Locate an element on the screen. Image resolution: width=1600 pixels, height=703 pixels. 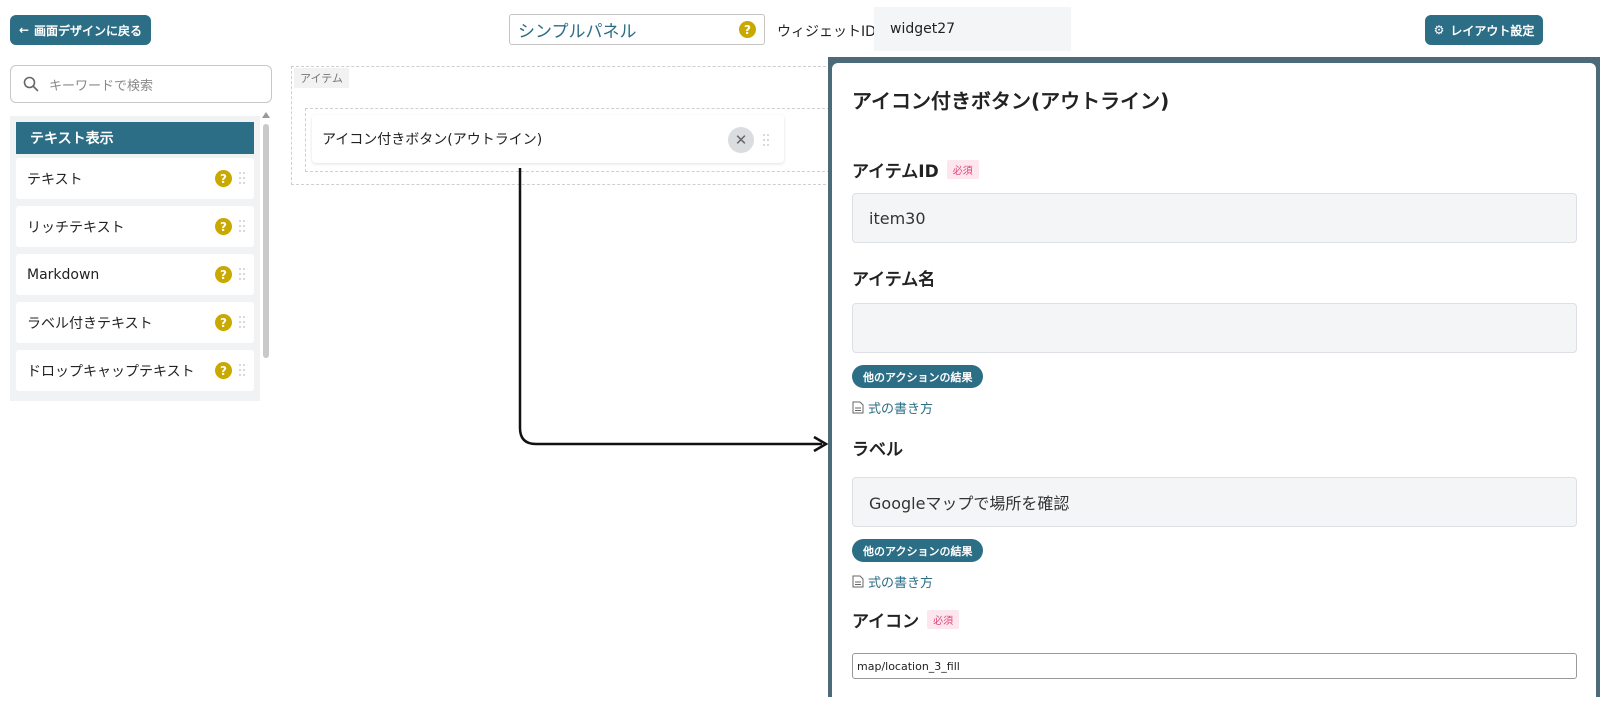
arrow-left-icon: ← is located at coordinates (24, 30).